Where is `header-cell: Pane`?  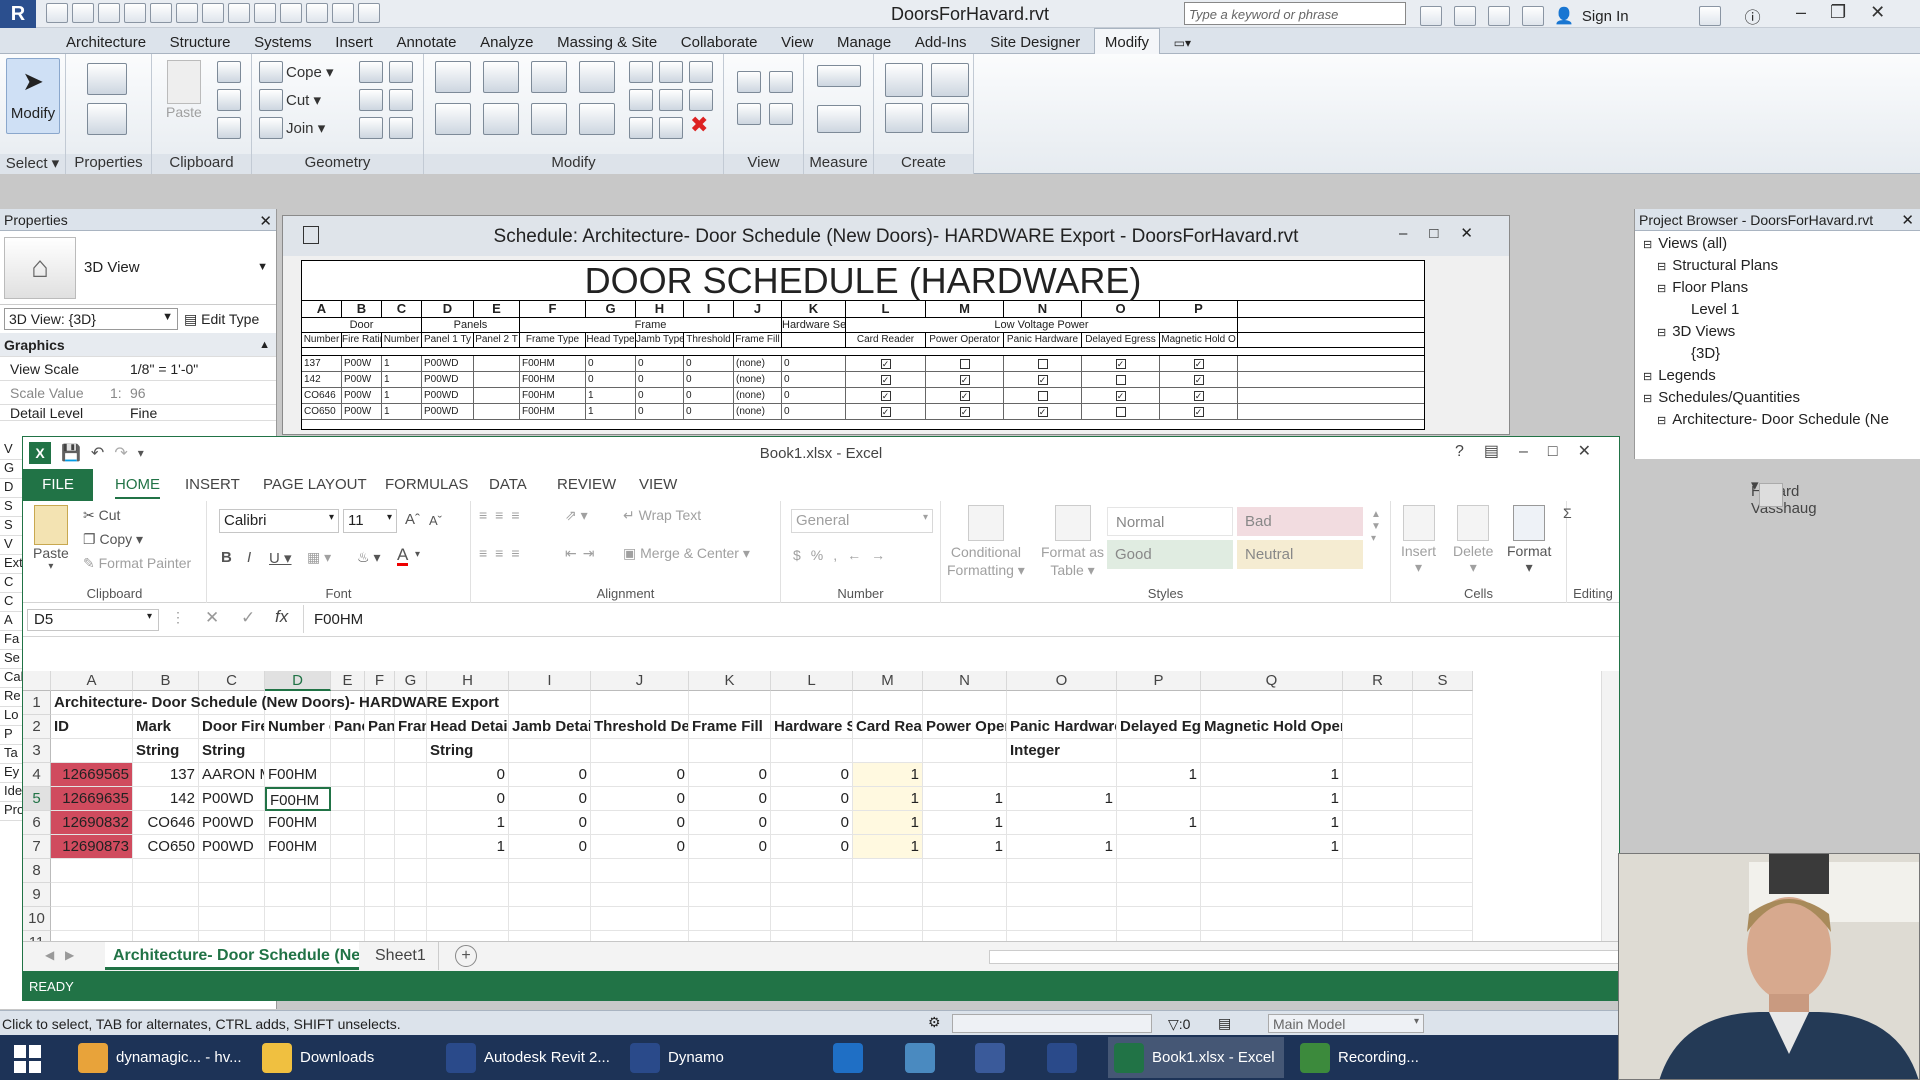
header-cell: Pane is located at coordinates (348, 727).